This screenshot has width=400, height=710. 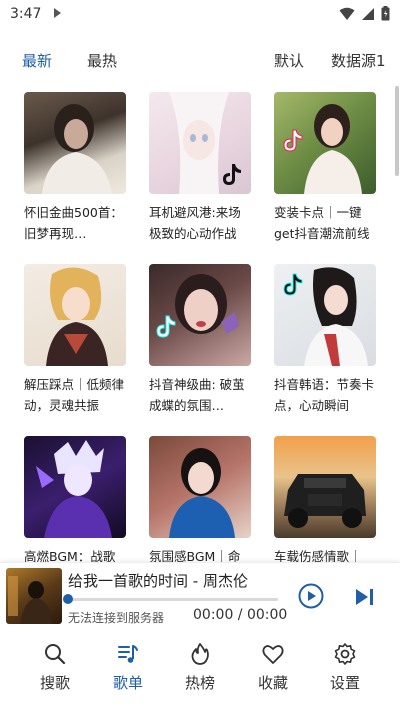 I want to click on playlist-title: 解压踩点｜低频律动，灵魂共振, so click(x=74, y=395).